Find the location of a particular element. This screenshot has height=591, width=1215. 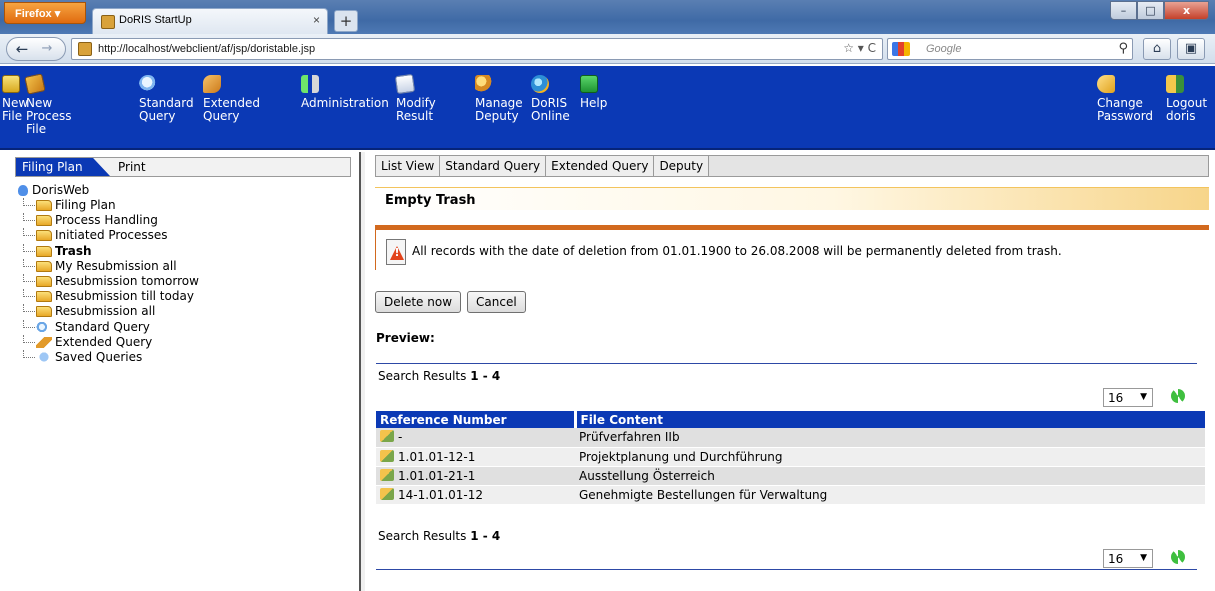

column-header: Reference Number is located at coordinates (476, 419).